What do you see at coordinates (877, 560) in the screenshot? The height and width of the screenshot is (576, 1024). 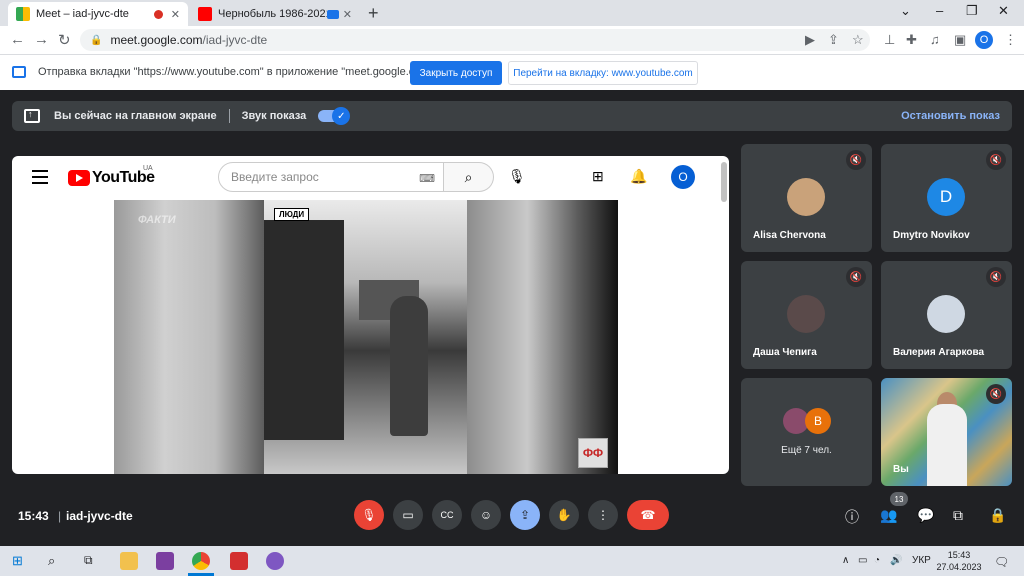 I see `network-icon: ◔` at bounding box center [877, 560].